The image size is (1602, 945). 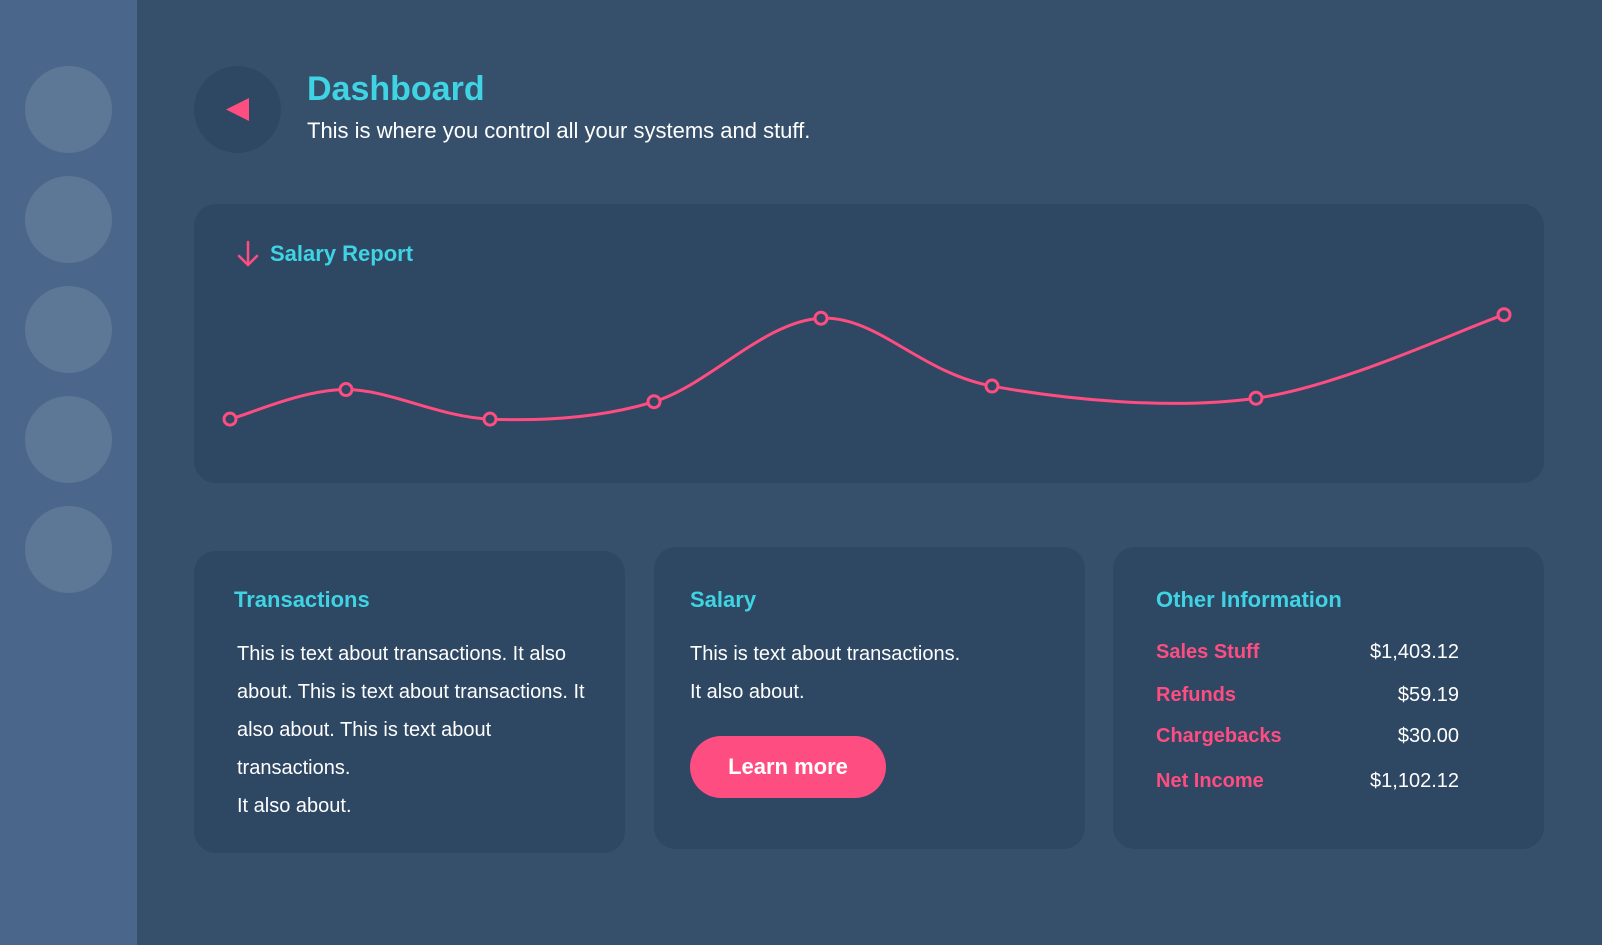 What do you see at coordinates (302, 599) in the screenshot?
I see `transactions-title: Transactions` at bounding box center [302, 599].